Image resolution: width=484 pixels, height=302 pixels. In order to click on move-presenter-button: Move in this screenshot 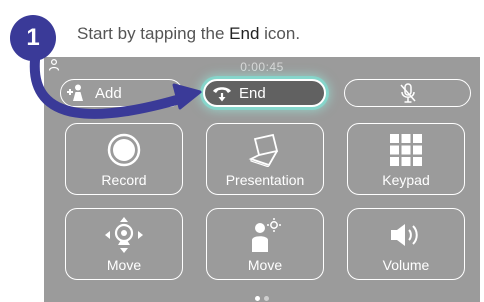, I will do `click(265, 244)`.